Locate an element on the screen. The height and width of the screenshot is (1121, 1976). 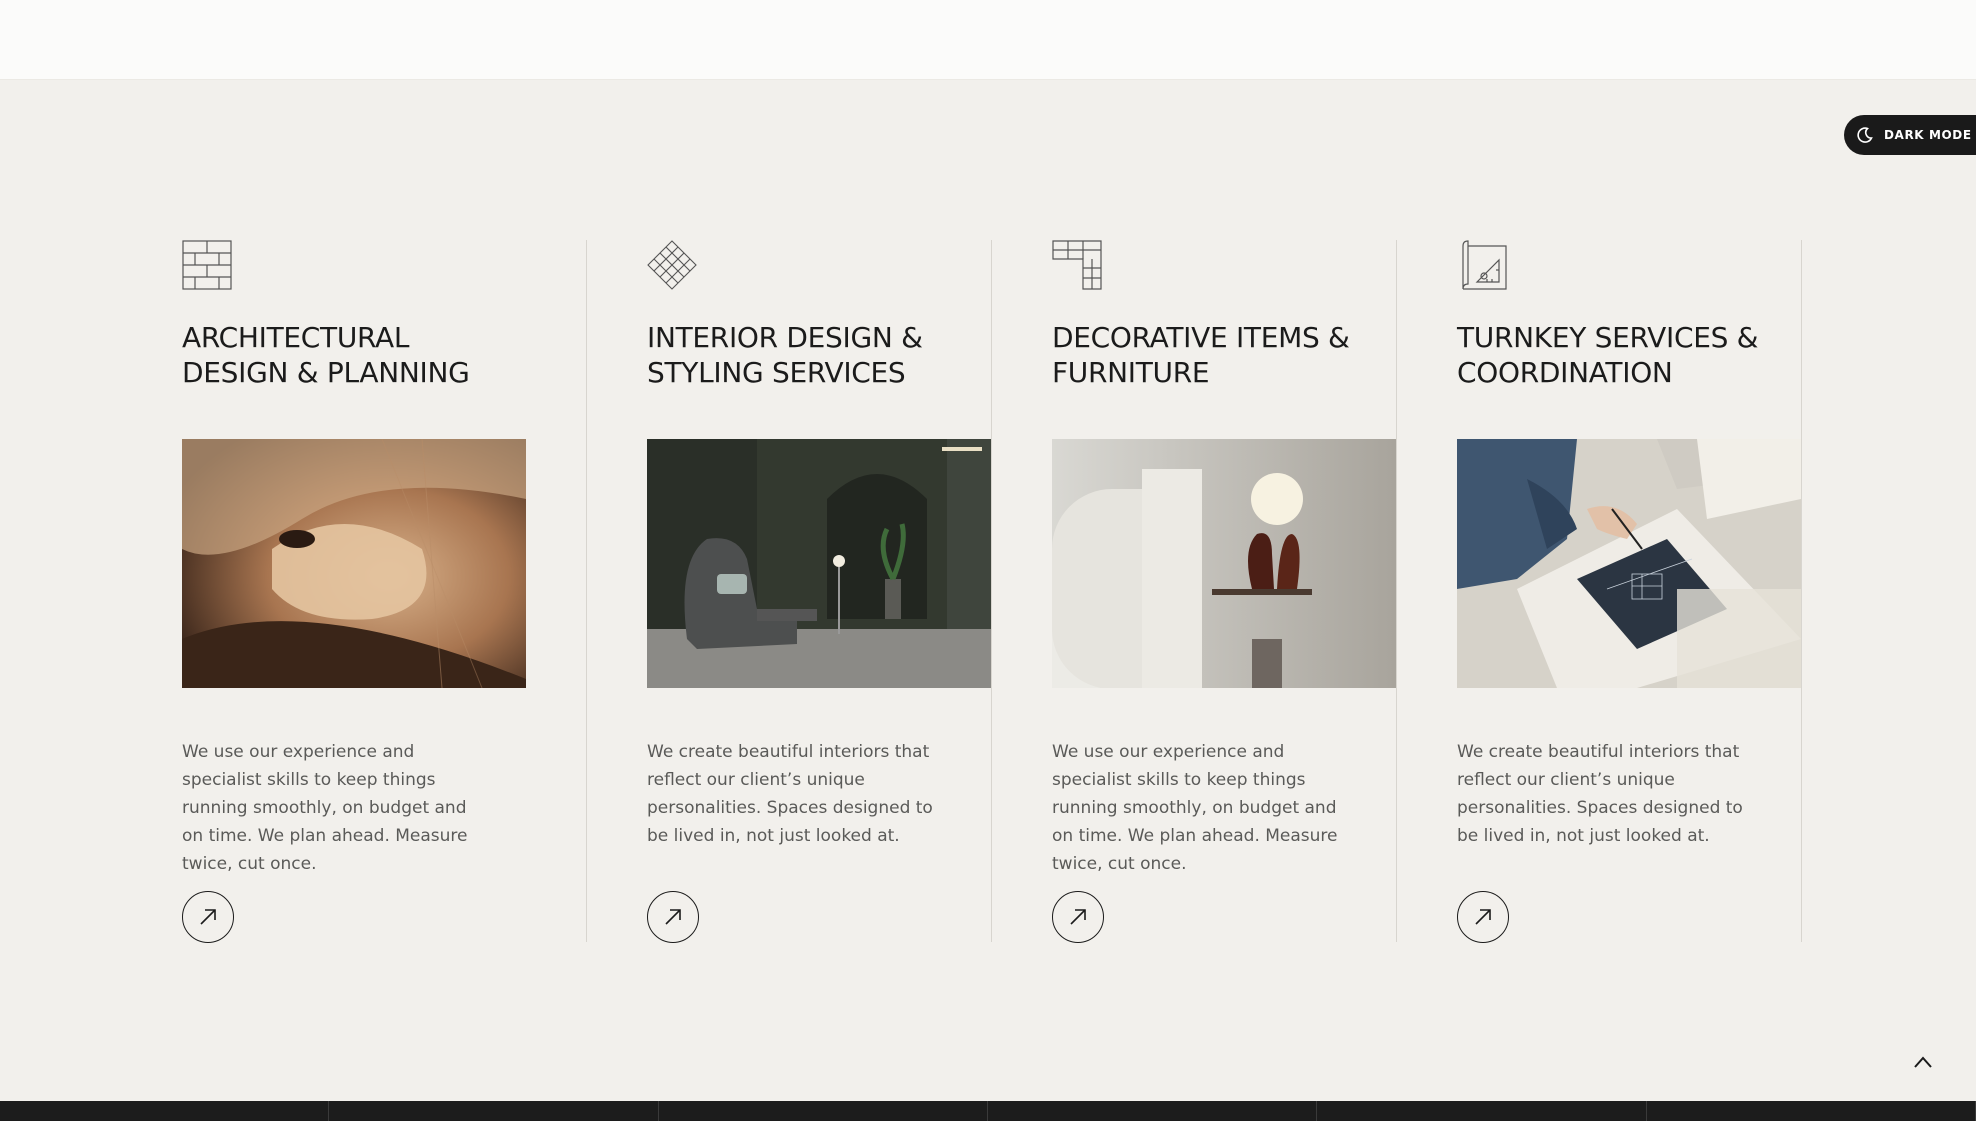
moon-icon is located at coordinates (1865, 135).